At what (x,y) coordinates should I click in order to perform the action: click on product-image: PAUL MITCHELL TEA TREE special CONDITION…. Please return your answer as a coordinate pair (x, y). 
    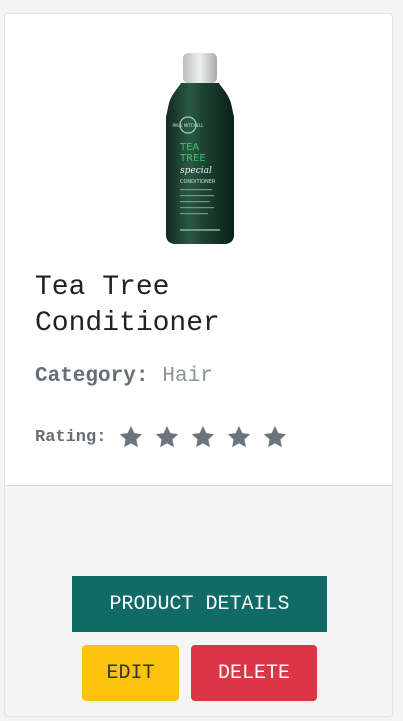
    Looking at the image, I should click on (200, 148).